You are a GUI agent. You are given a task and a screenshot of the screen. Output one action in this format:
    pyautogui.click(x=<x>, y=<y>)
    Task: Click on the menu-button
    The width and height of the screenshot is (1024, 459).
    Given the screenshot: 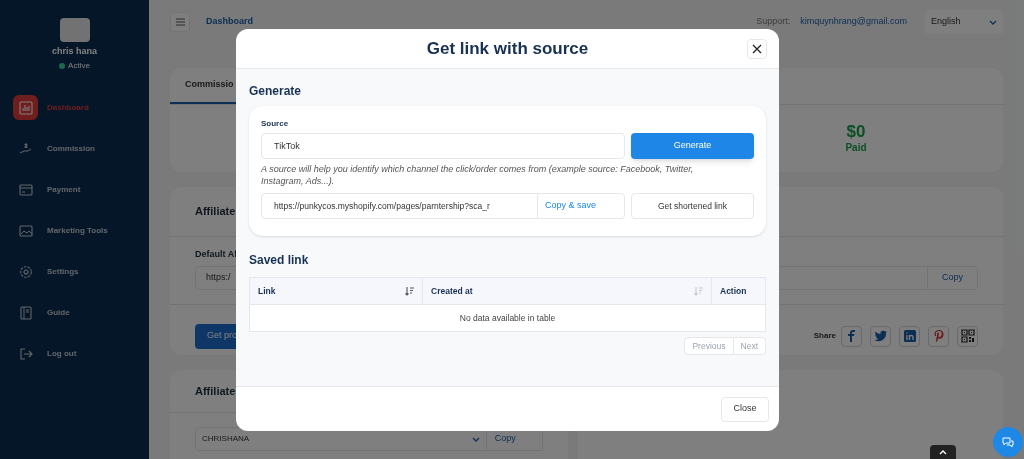 What is the action you would take?
    pyautogui.click(x=180, y=22)
    